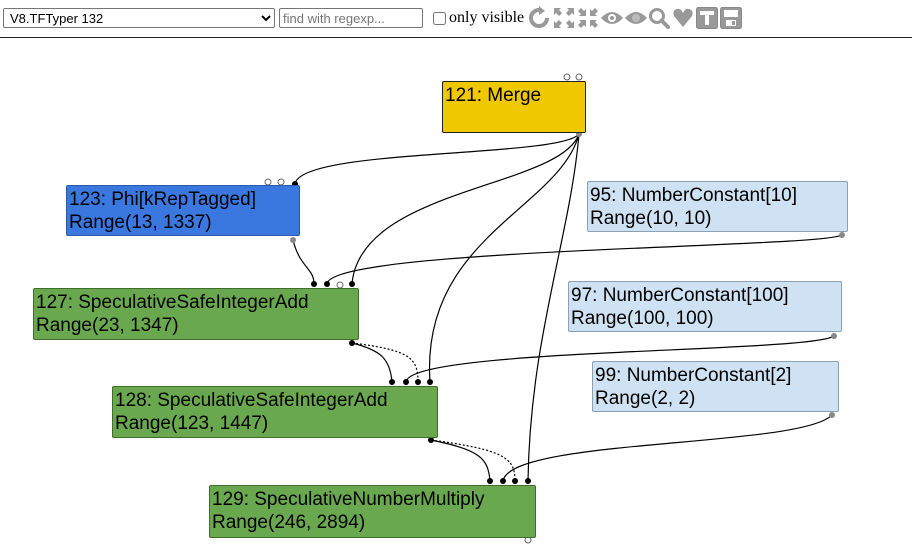 This screenshot has height=560, width=912. What do you see at coordinates (564, 18) in the screenshot?
I see `expand-icon` at bounding box center [564, 18].